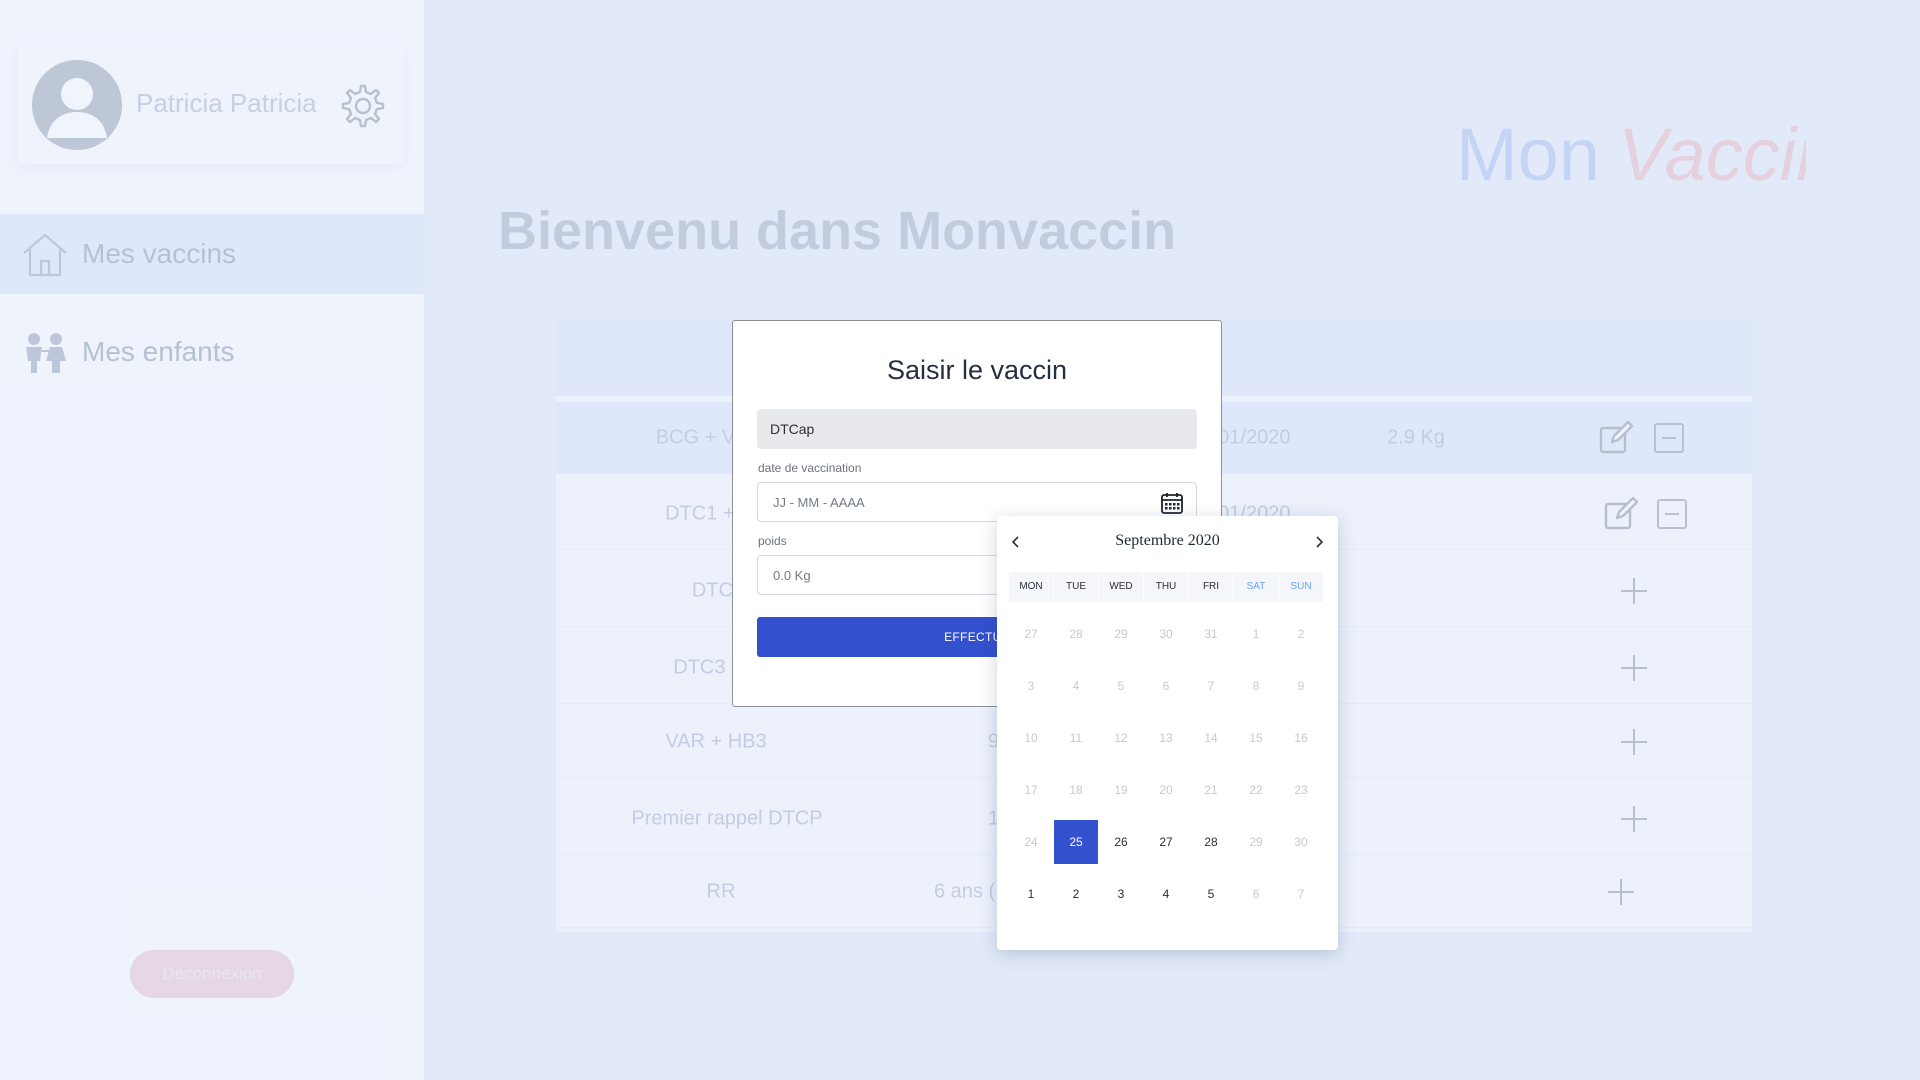 The image size is (1920, 1080). Describe the element at coordinates (1301, 790) in the screenshot. I see `calendar-day: 23` at that location.